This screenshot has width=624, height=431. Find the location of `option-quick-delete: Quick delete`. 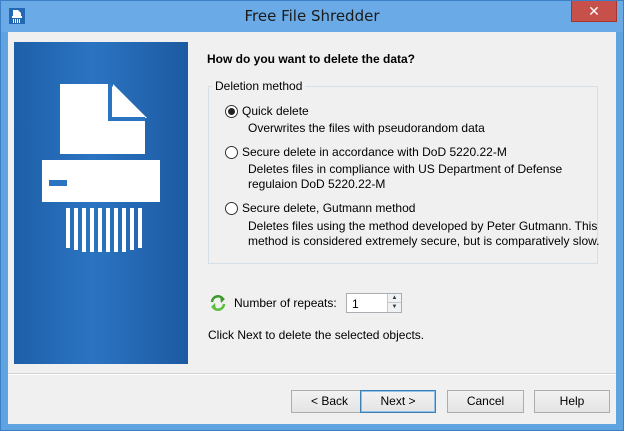

option-quick-delete: Quick delete is located at coordinates (267, 111).